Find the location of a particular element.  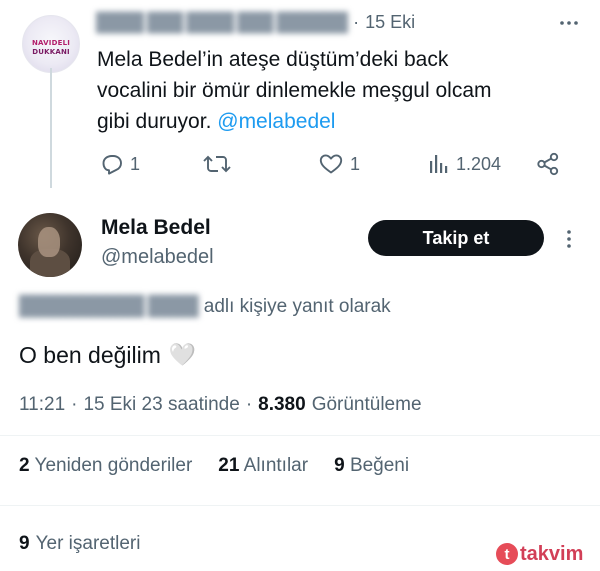

views-action: 1.204 is located at coordinates (464, 164).